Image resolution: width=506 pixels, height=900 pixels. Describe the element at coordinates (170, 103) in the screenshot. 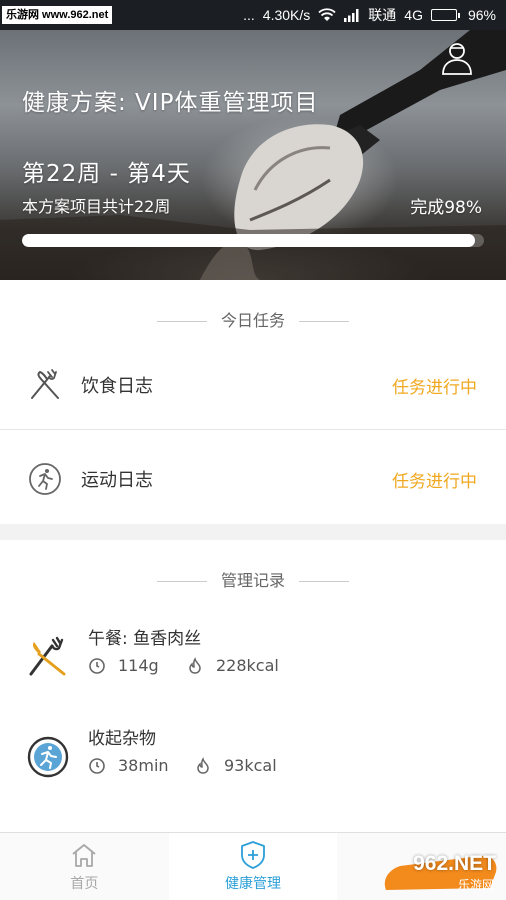

I see `plan-title: 健康方案: VIP体重管理项目` at that location.